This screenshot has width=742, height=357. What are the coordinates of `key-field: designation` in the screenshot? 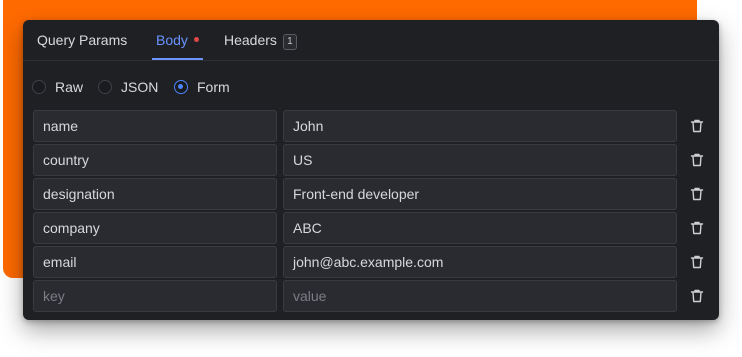 It's located at (155, 194).